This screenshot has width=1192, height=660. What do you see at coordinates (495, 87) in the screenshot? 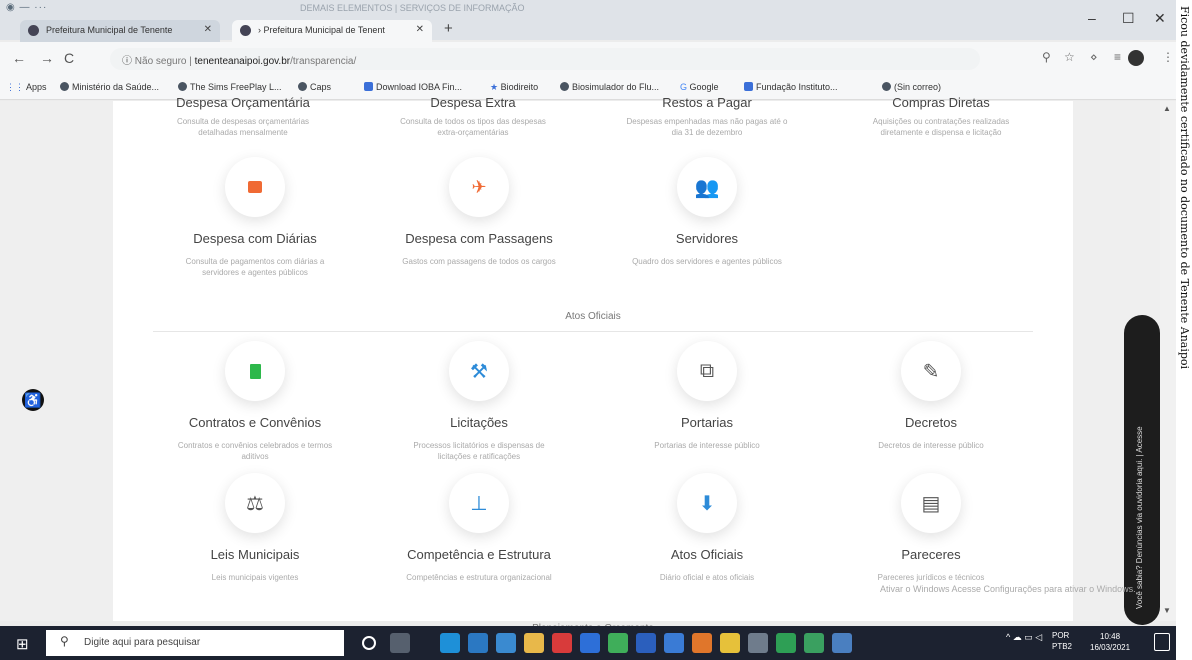
I see `star-bookmark-icon: ★` at bounding box center [495, 87].